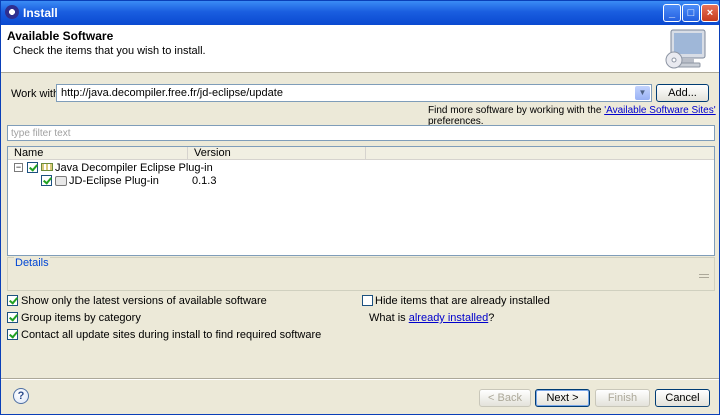  What do you see at coordinates (32, 263) in the screenshot?
I see `details-label: Details` at bounding box center [32, 263].